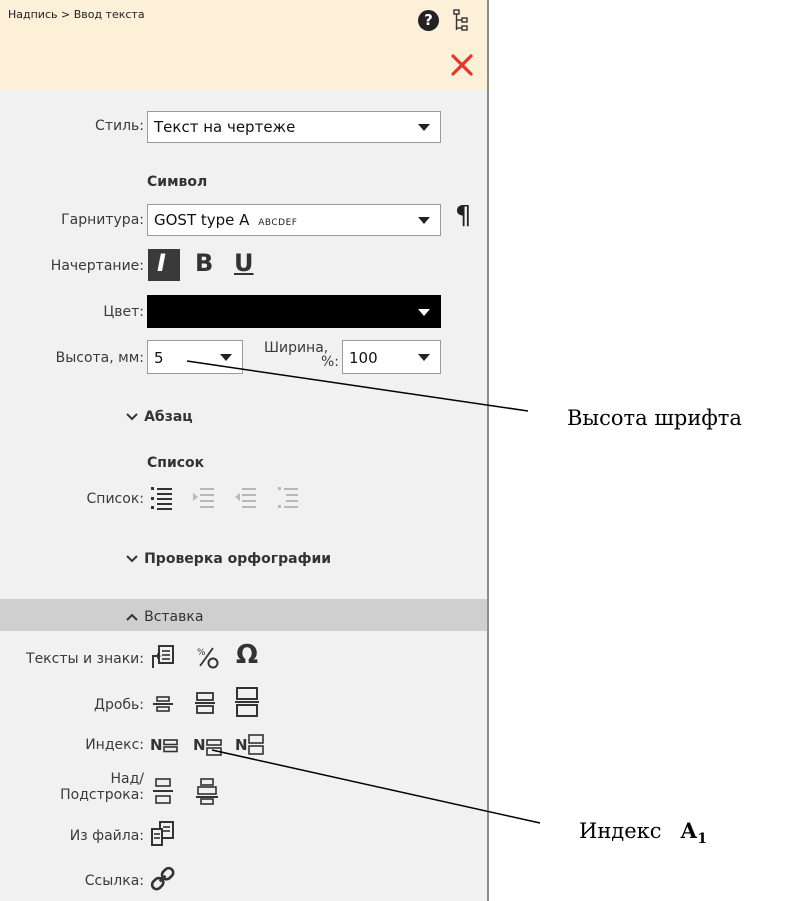 Image resolution: width=787 pixels, height=901 pixels. I want to click on font-height-leader-line, so click(357, 386).